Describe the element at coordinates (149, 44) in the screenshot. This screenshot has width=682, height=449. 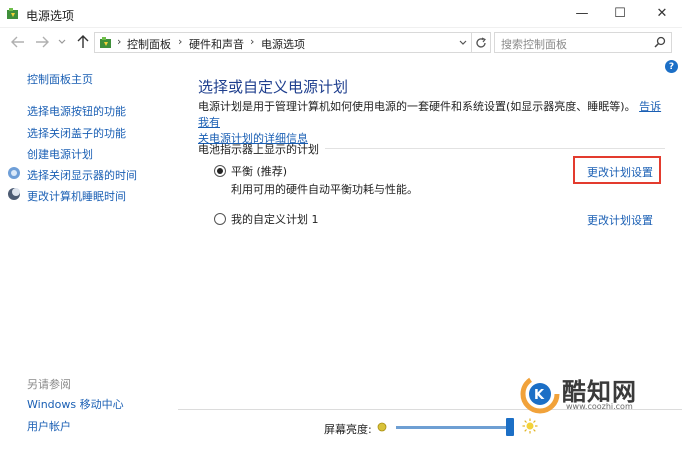
I see `breadcrumb-control-panel: 控制面板` at that location.